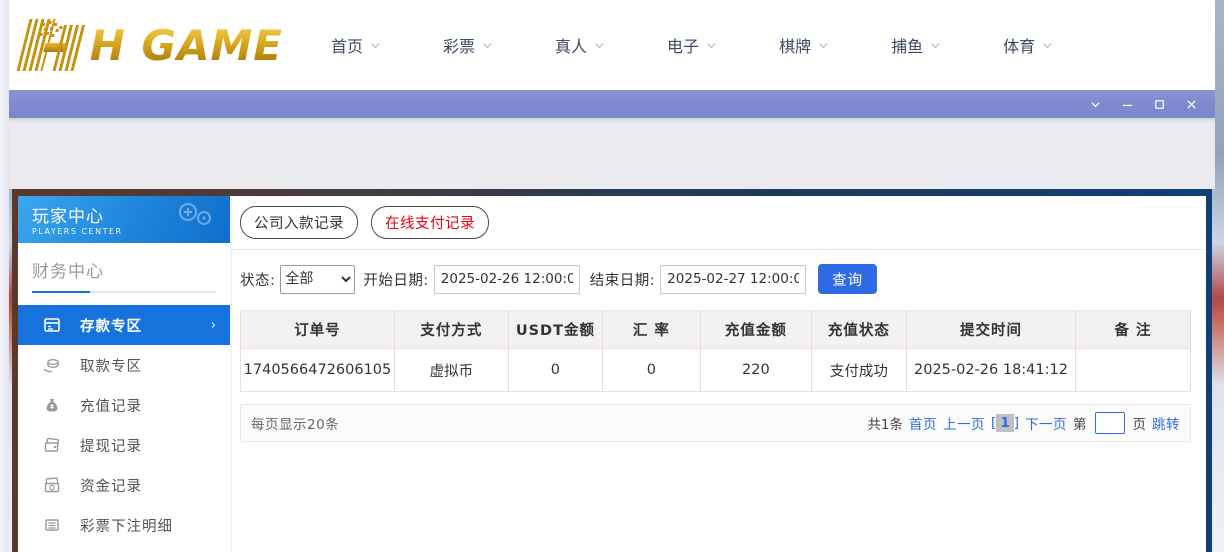 The height and width of the screenshot is (552, 1224). What do you see at coordinates (506, 279) in the screenshot?
I see `start-date-input` at bounding box center [506, 279].